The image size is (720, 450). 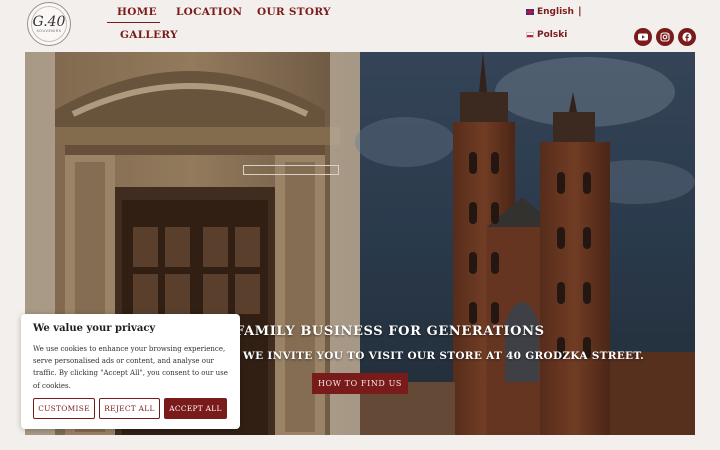 I want to click on uk-flag-icon, so click(x=530, y=12).